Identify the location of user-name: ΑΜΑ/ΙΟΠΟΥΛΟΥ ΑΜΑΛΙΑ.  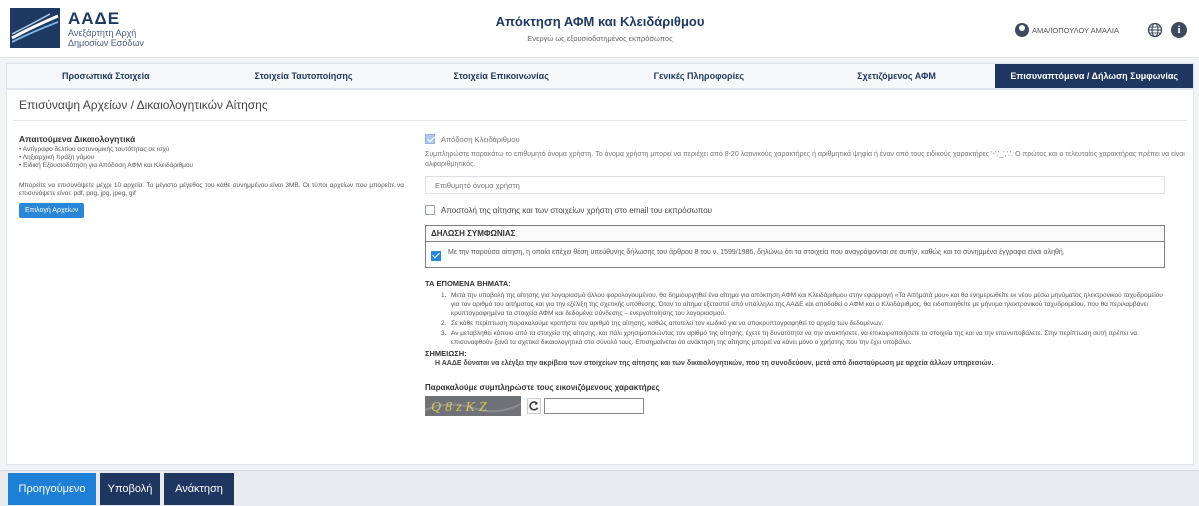
(1075, 30).